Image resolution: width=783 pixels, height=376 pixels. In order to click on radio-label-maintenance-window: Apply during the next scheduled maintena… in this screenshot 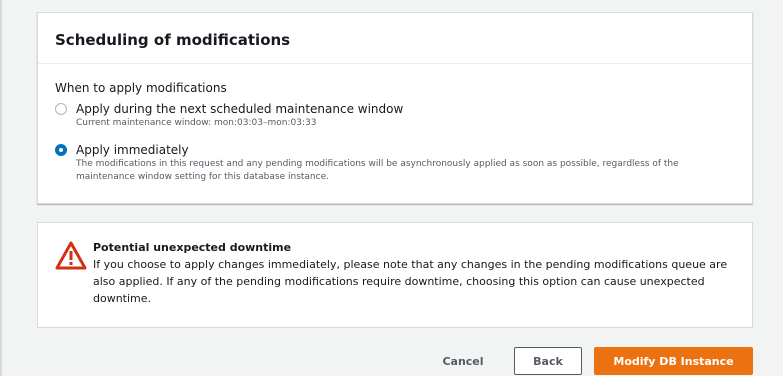, I will do `click(240, 109)`.